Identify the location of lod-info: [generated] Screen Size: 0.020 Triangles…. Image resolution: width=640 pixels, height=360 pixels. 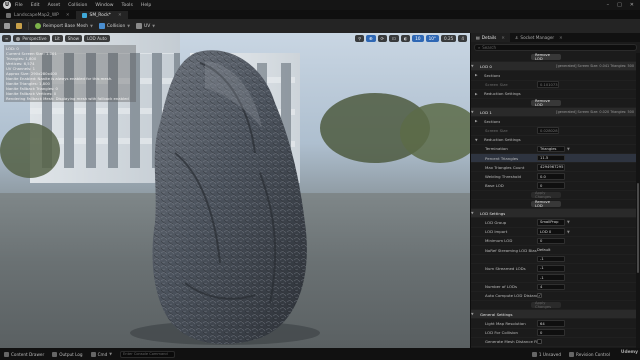
(595, 112).